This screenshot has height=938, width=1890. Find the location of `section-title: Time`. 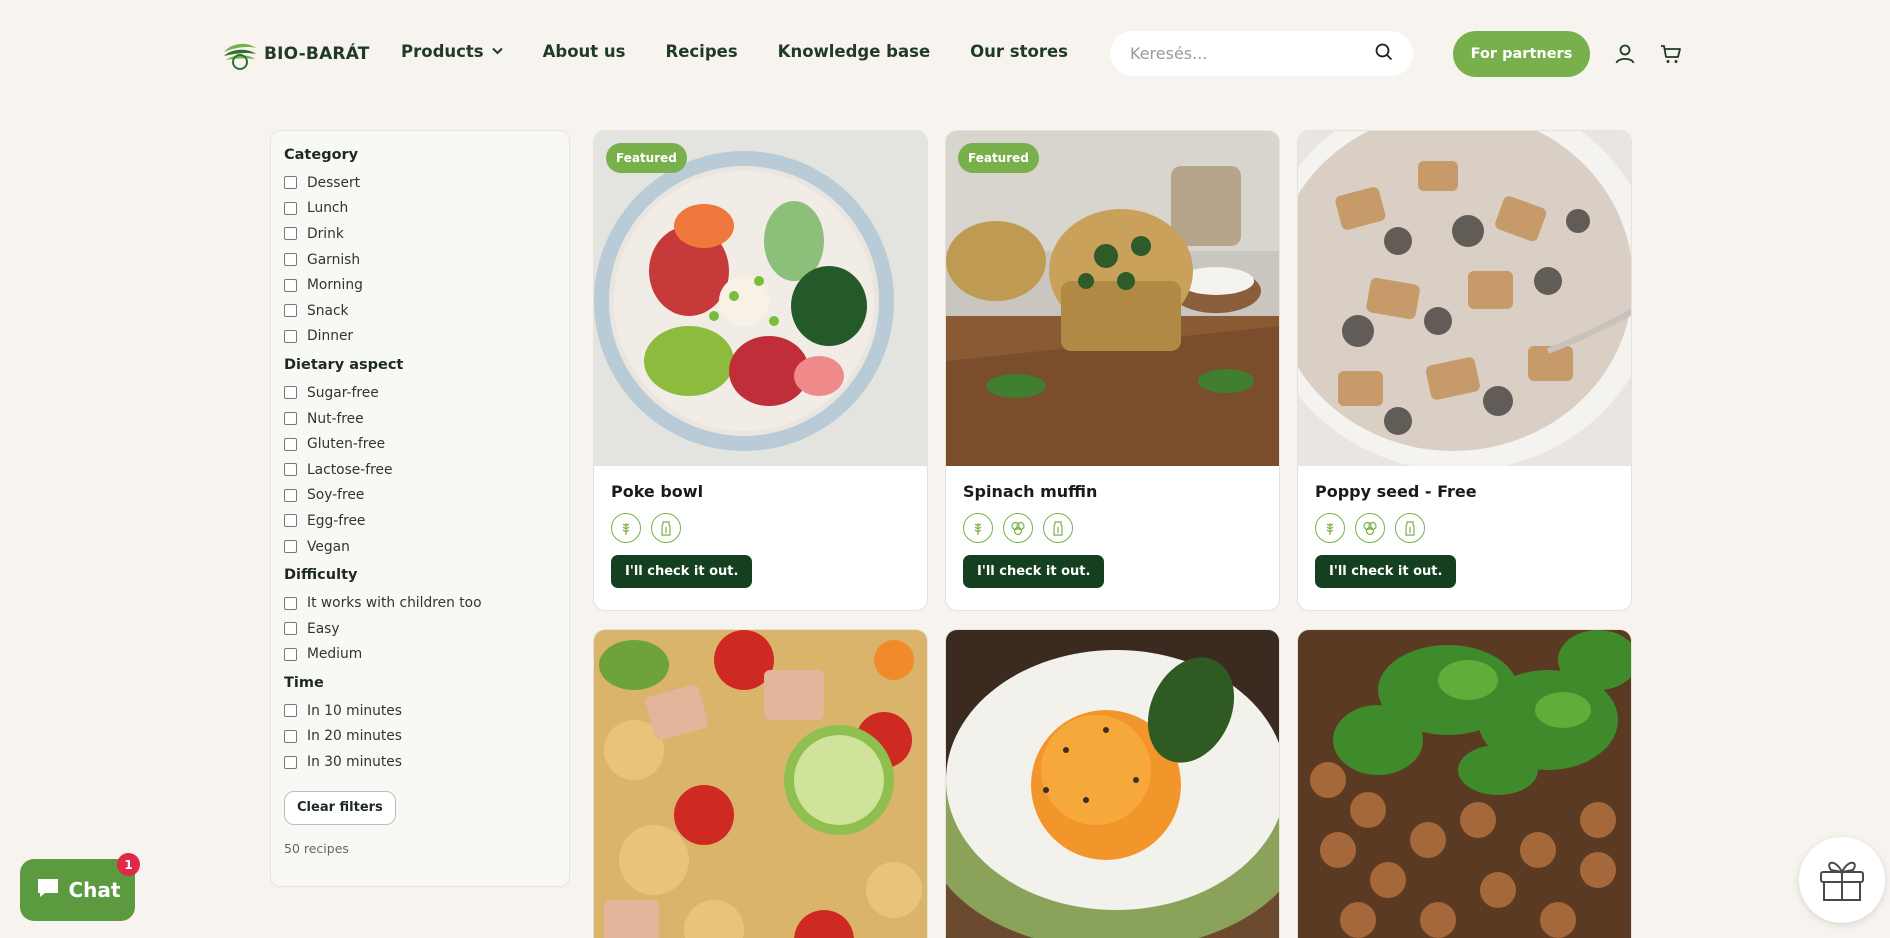

section-title: Time is located at coordinates (304, 683).